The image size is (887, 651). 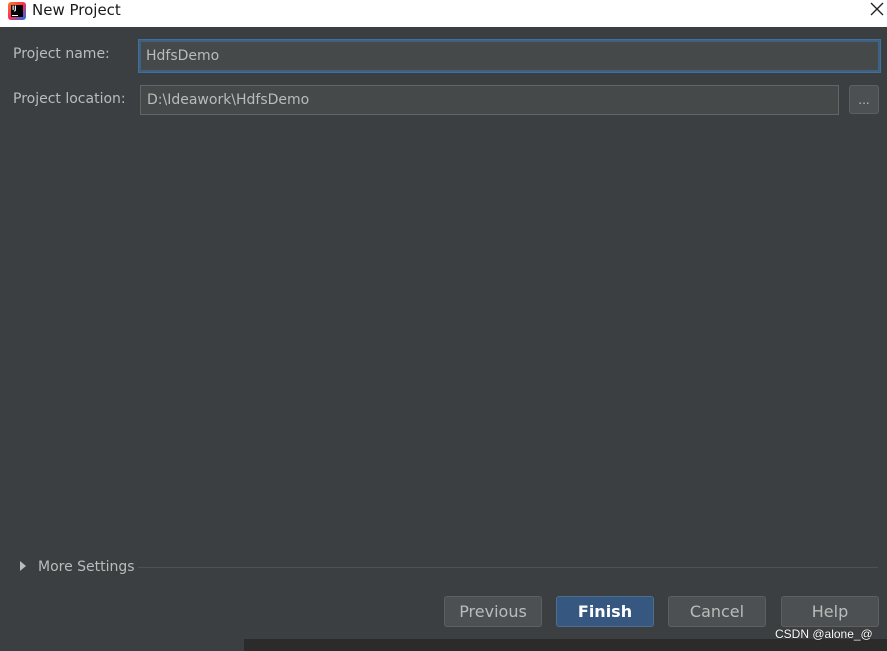 What do you see at coordinates (443, 645) in the screenshot?
I see `bottom-strip` at bounding box center [443, 645].